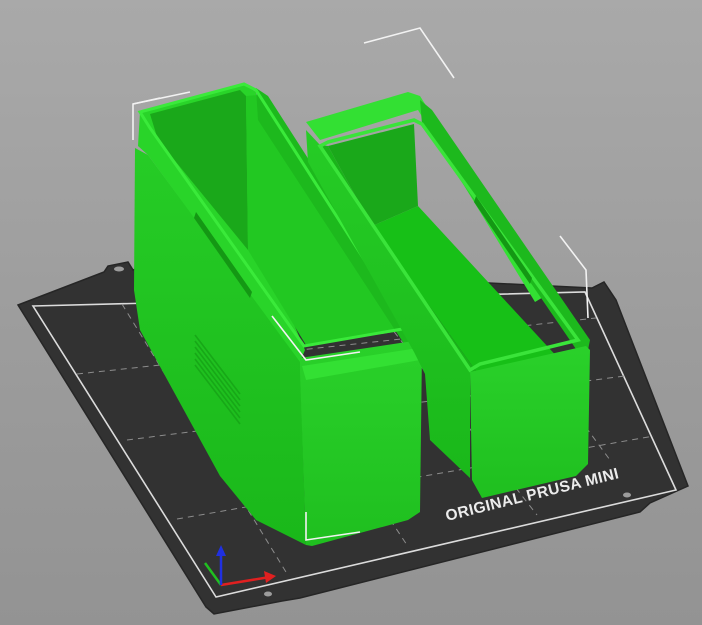 The height and width of the screenshot is (625, 702). I want to click on box-right-front-face, so click(530, 422).